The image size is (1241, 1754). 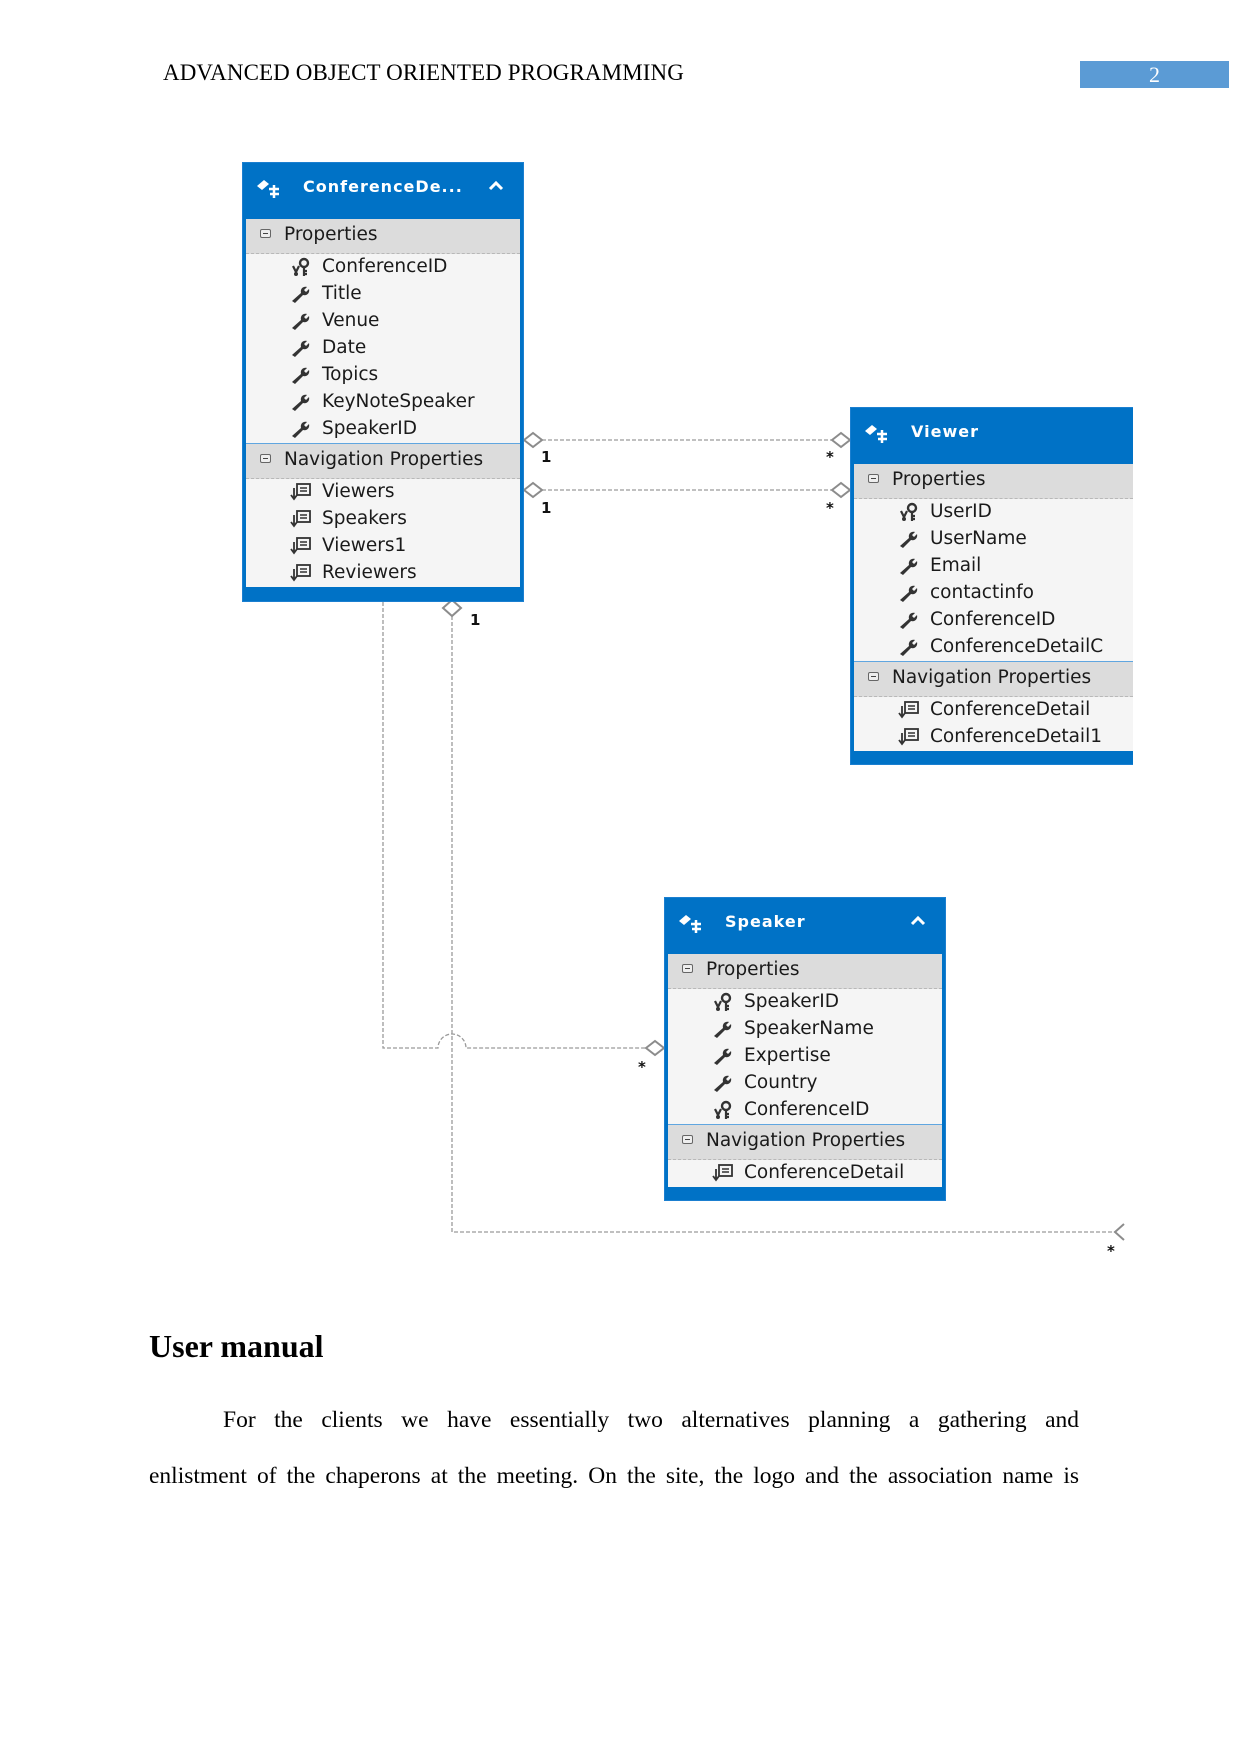 I want to click on property-row: UserID, so click(x=993, y=512).